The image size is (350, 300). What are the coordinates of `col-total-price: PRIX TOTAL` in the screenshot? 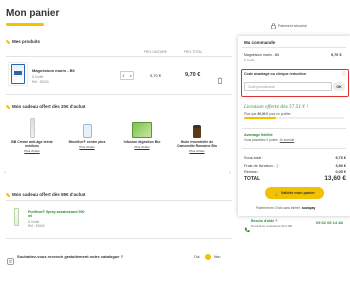 It's located at (193, 52).